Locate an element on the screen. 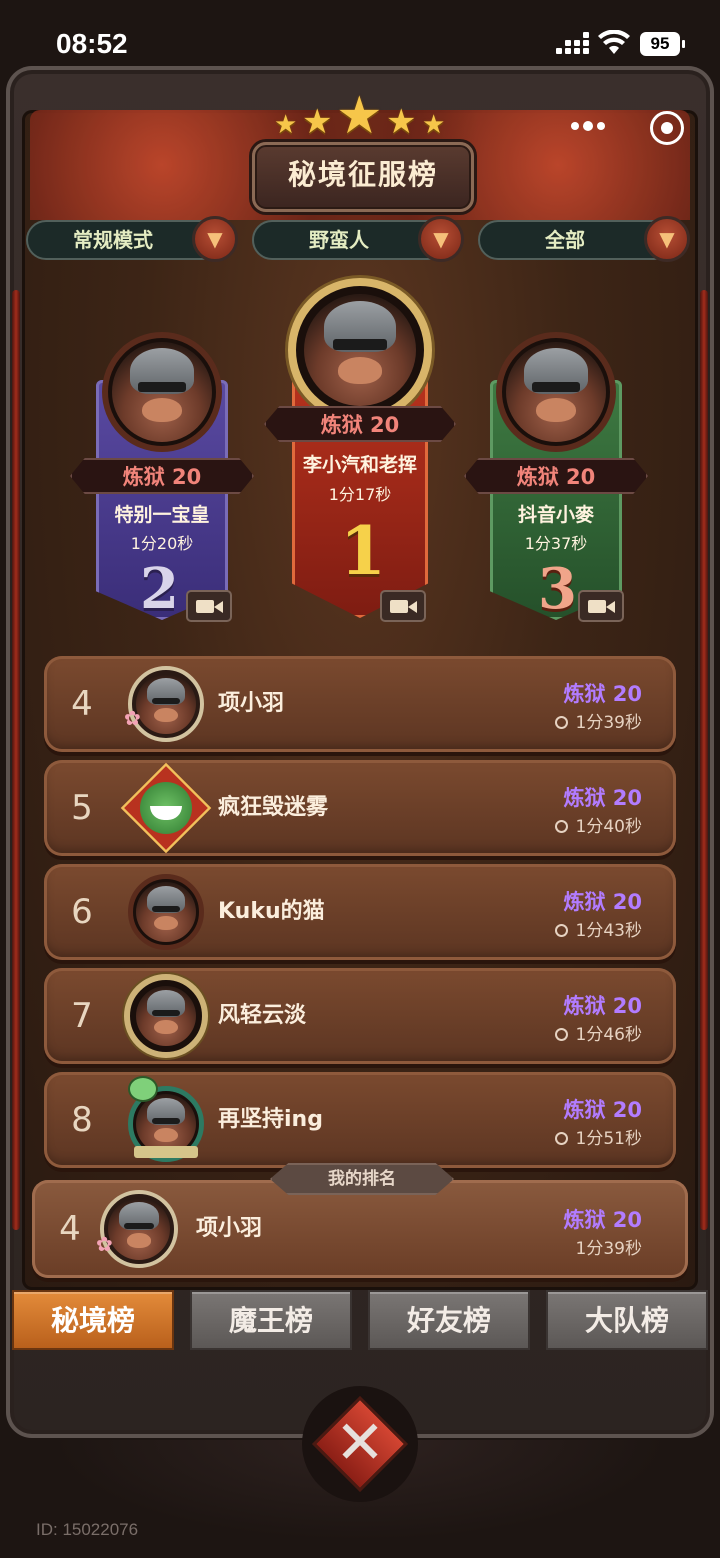 This screenshot has width=720, height=1558. clear-time: 1分43秒 is located at coordinates (598, 928).